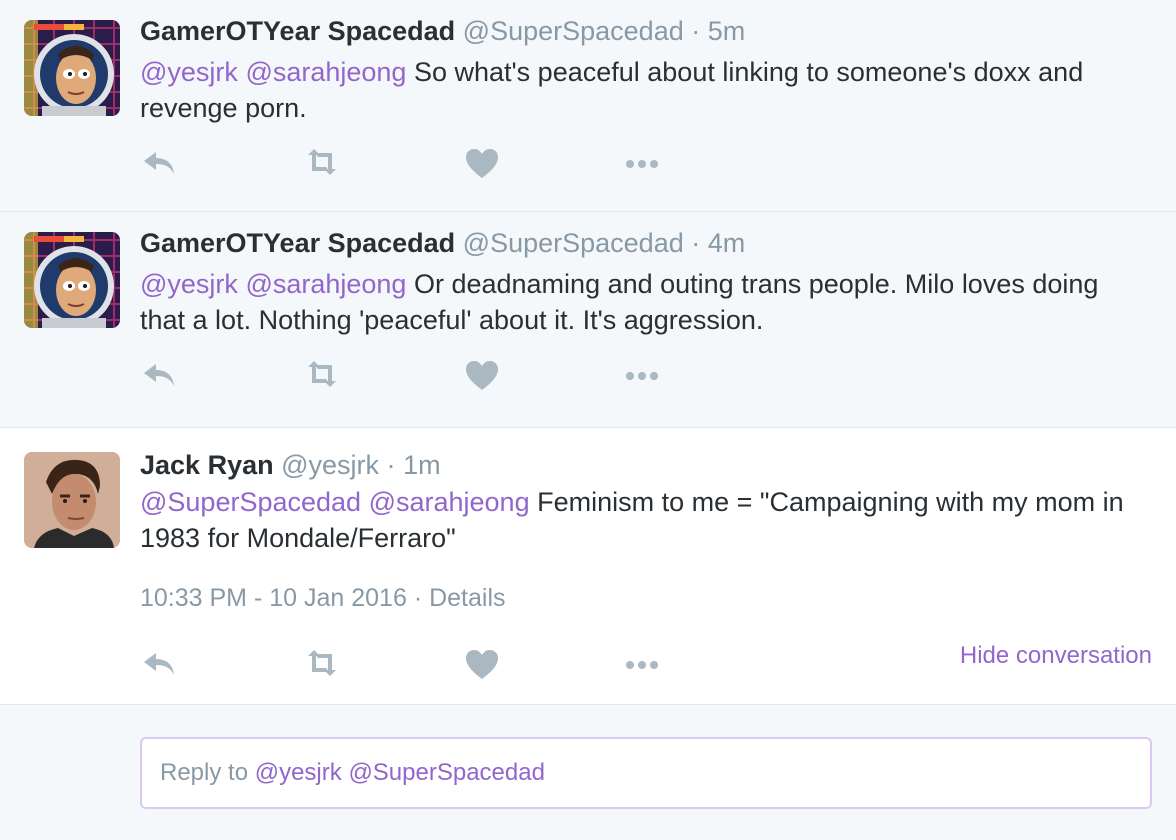 This screenshot has height=840, width=1176. I want to click on author-handle: @yesjrk, so click(330, 465).